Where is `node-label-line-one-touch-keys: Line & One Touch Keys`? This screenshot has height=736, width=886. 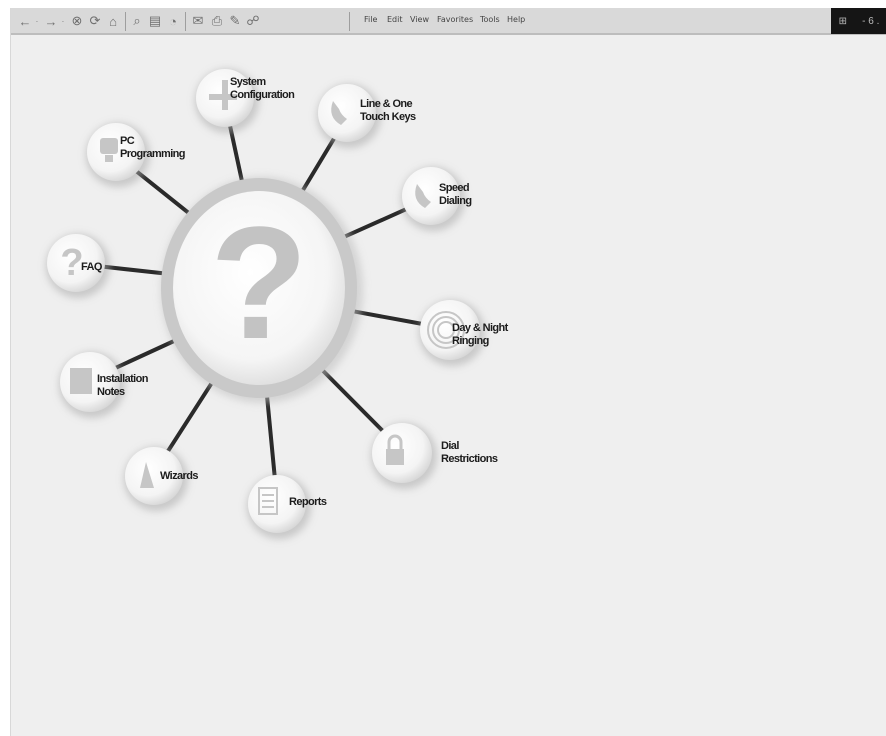
node-label-line-one-touch-keys: Line & One Touch Keys is located at coordinates (388, 110).